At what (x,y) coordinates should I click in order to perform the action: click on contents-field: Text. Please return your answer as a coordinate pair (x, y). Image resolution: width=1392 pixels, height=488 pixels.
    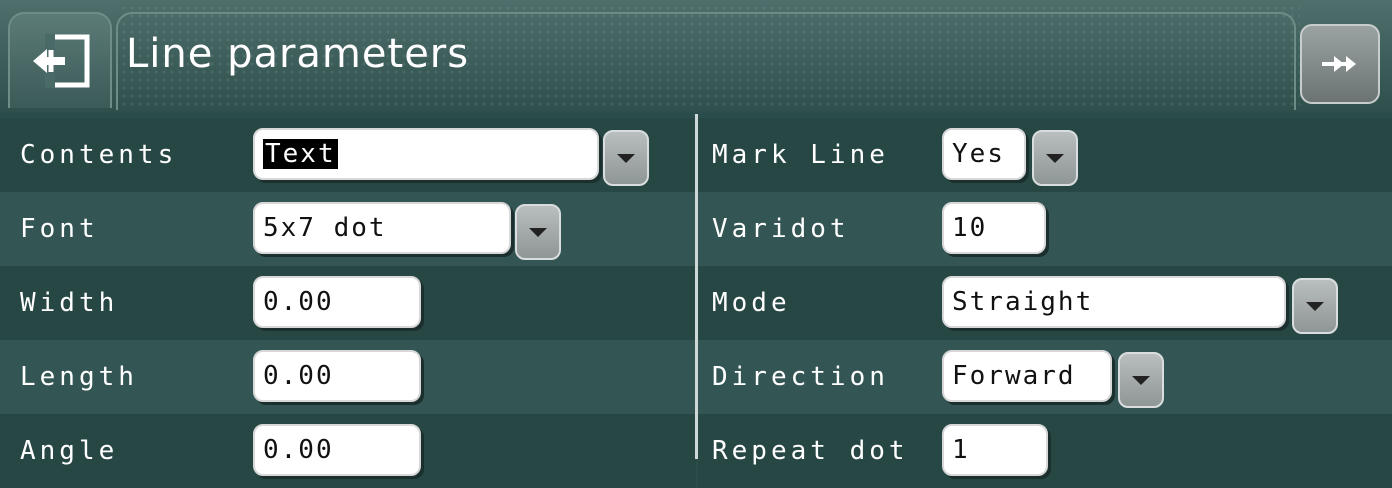
    Looking at the image, I should click on (426, 154).